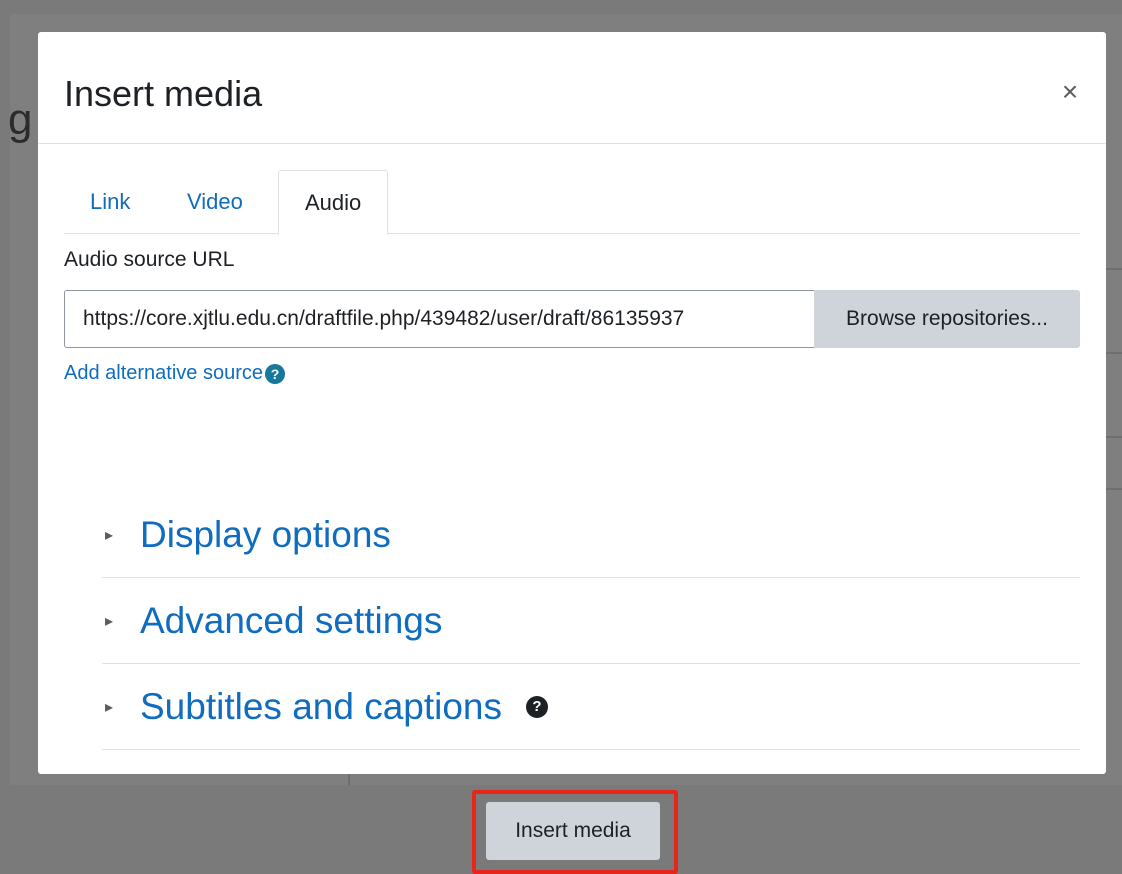 The image size is (1122, 874). I want to click on media-type-tabs: Link Video Audio, so click(572, 202).